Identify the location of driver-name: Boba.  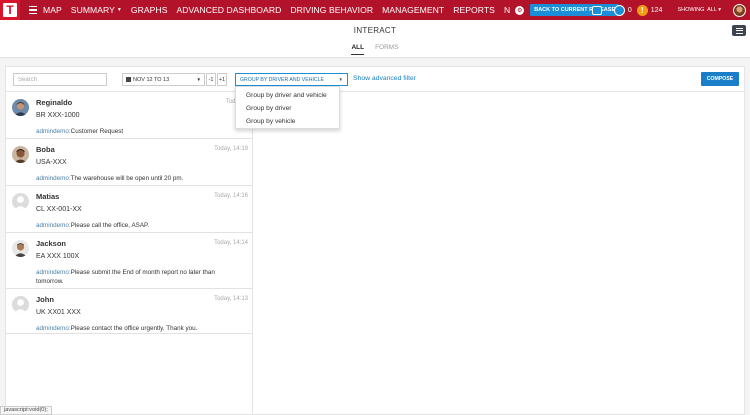
(45, 149).